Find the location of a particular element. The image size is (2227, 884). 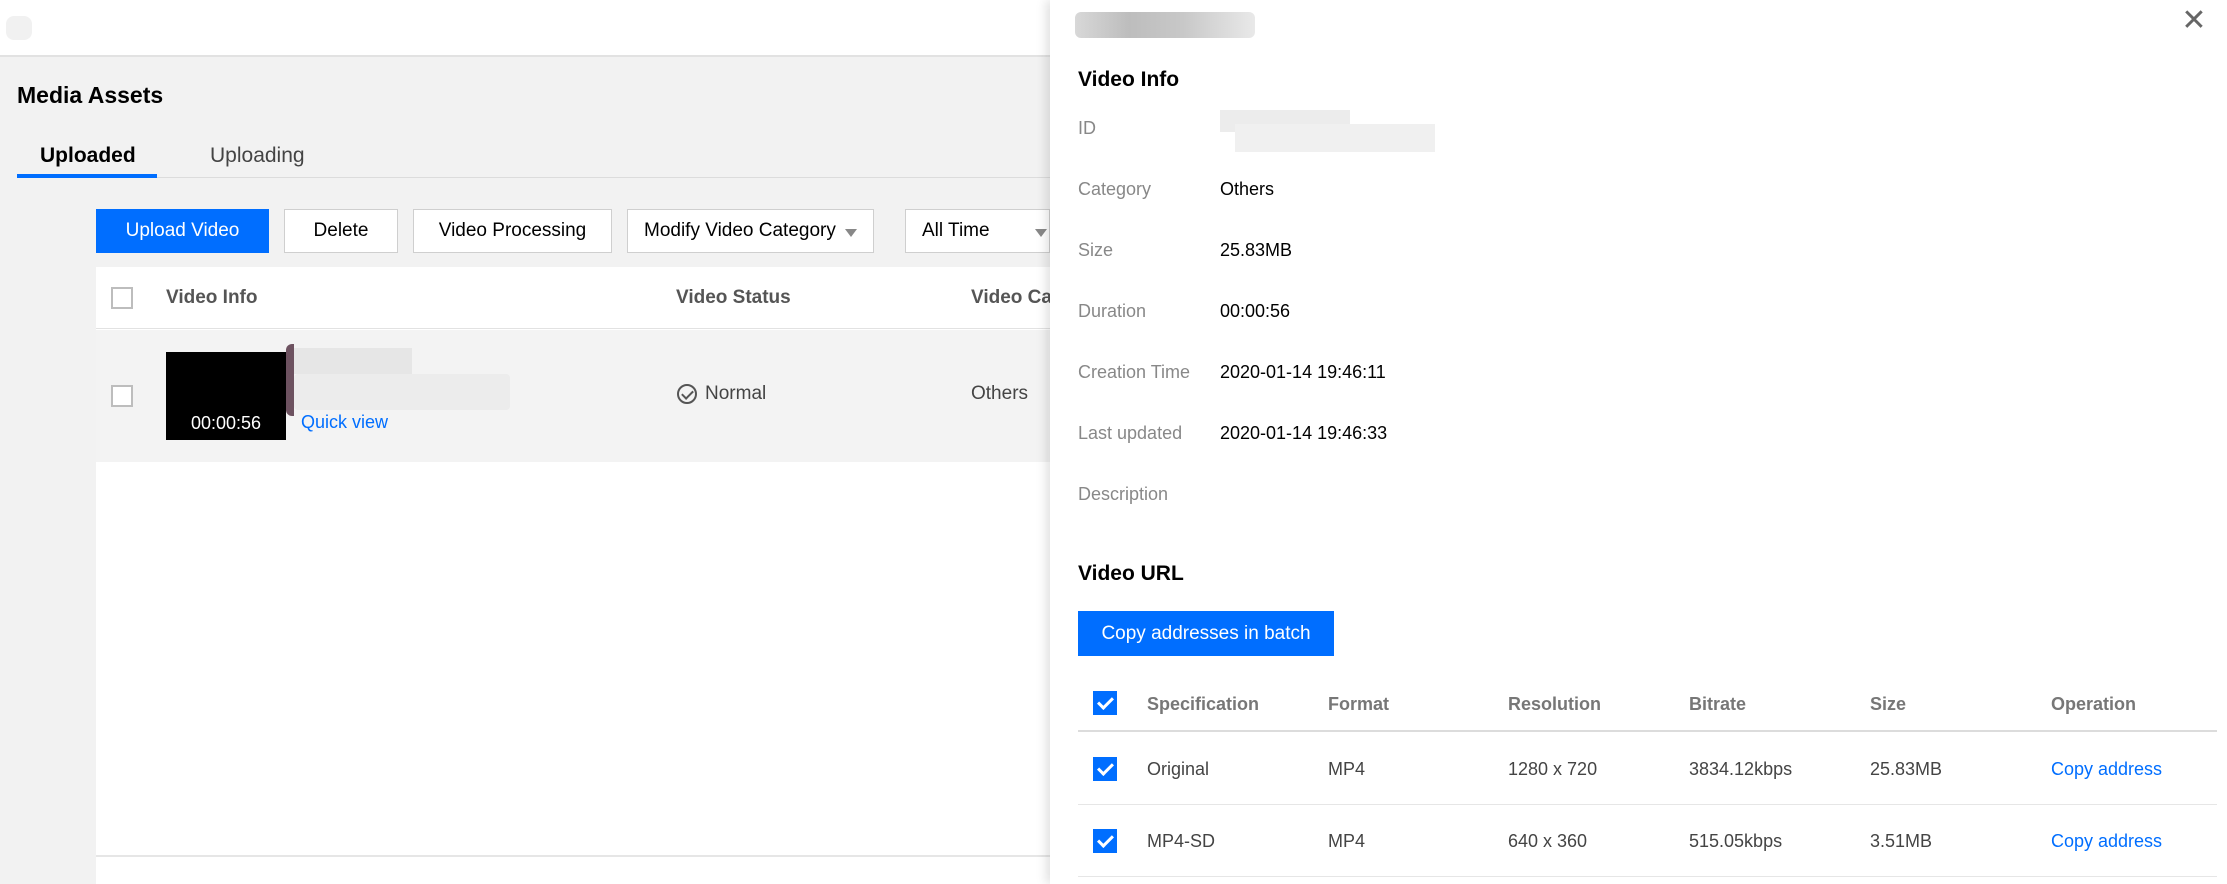

video-url-title: Video URL is located at coordinates (1131, 573).